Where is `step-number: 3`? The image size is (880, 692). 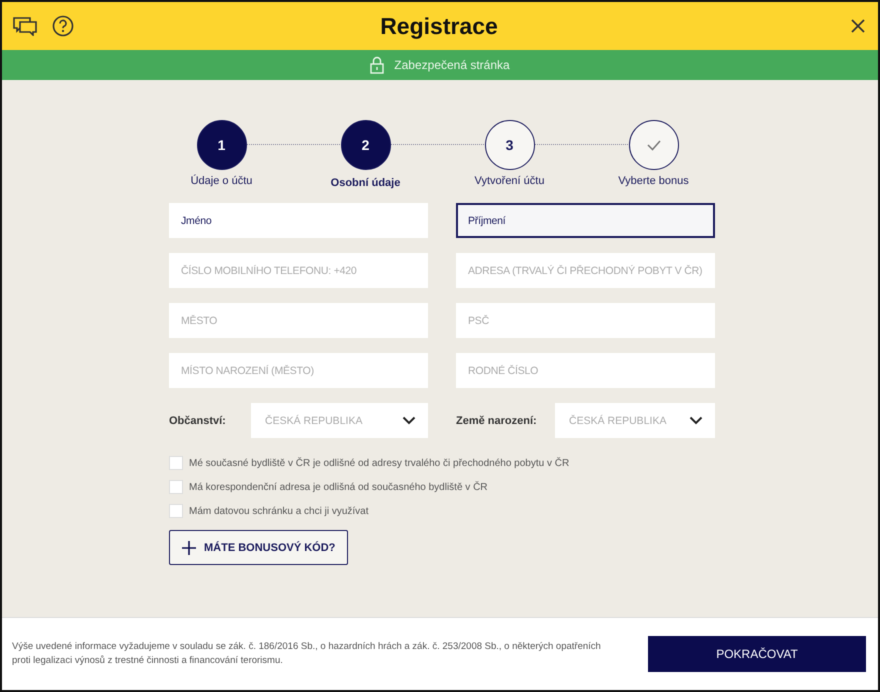
step-number: 3 is located at coordinates (510, 145).